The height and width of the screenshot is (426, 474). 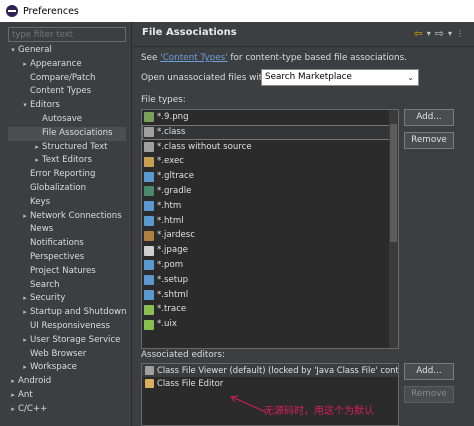 What do you see at coordinates (67, 299) in the screenshot?
I see `sidebar-item: ▸ Security` at bounding box center [67, 299].